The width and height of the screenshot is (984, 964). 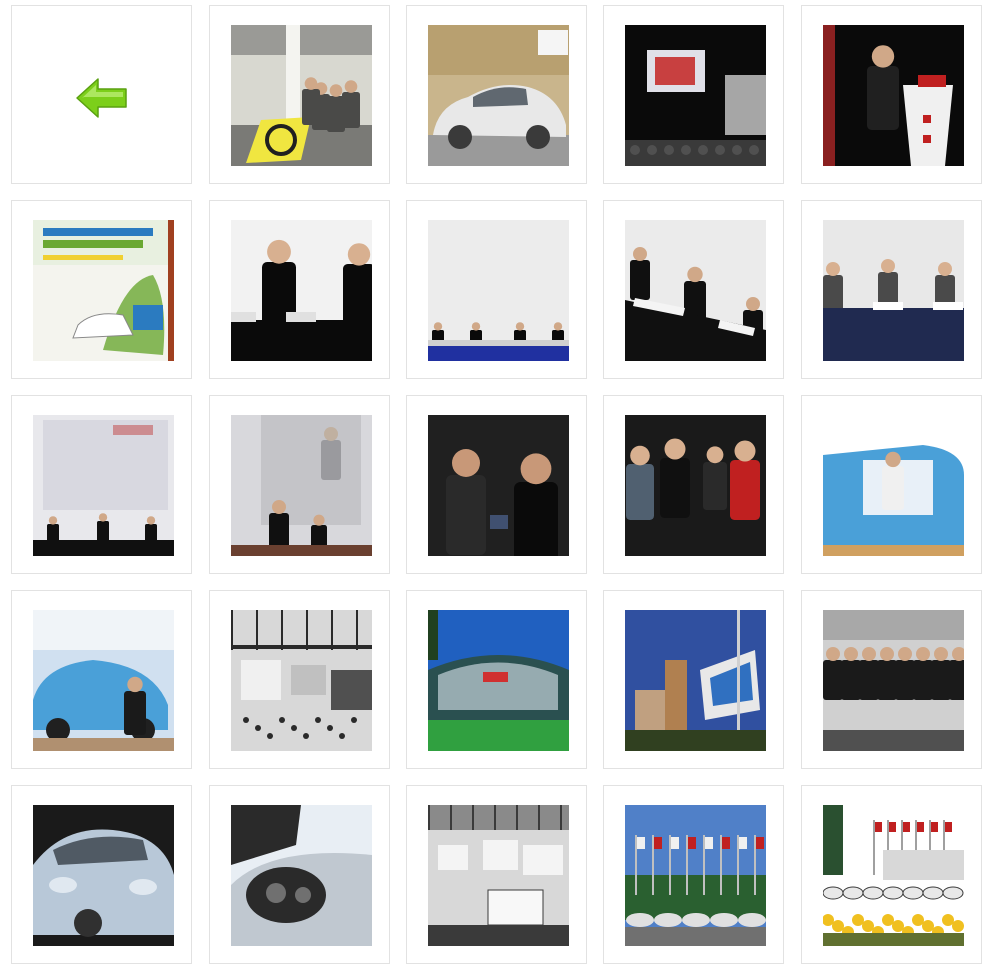 I want to click on gallery-thumbnail-white-toyota-car, so click(x=496, y=94).